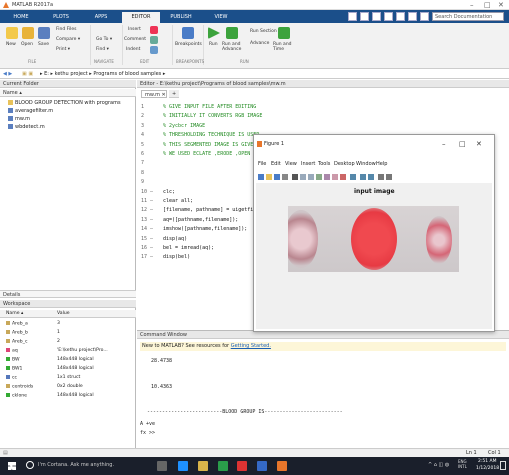 Image resolution: width=509 pixels, height=475 pixels. I want to click on menu-tools: Tools, so click(324, 164).